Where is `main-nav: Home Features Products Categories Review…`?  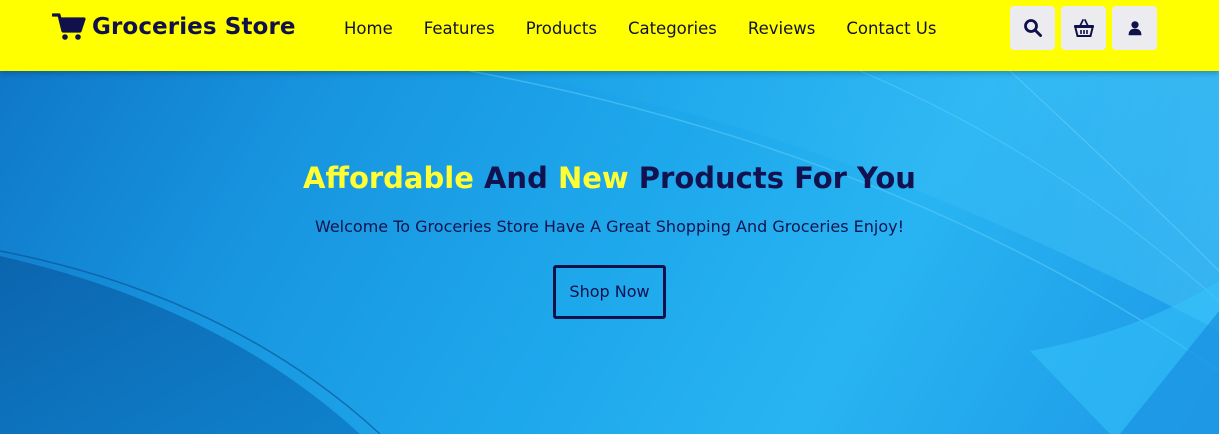
main-nav: Home Features Products Categories Review… is located at coordinates (655, 29).